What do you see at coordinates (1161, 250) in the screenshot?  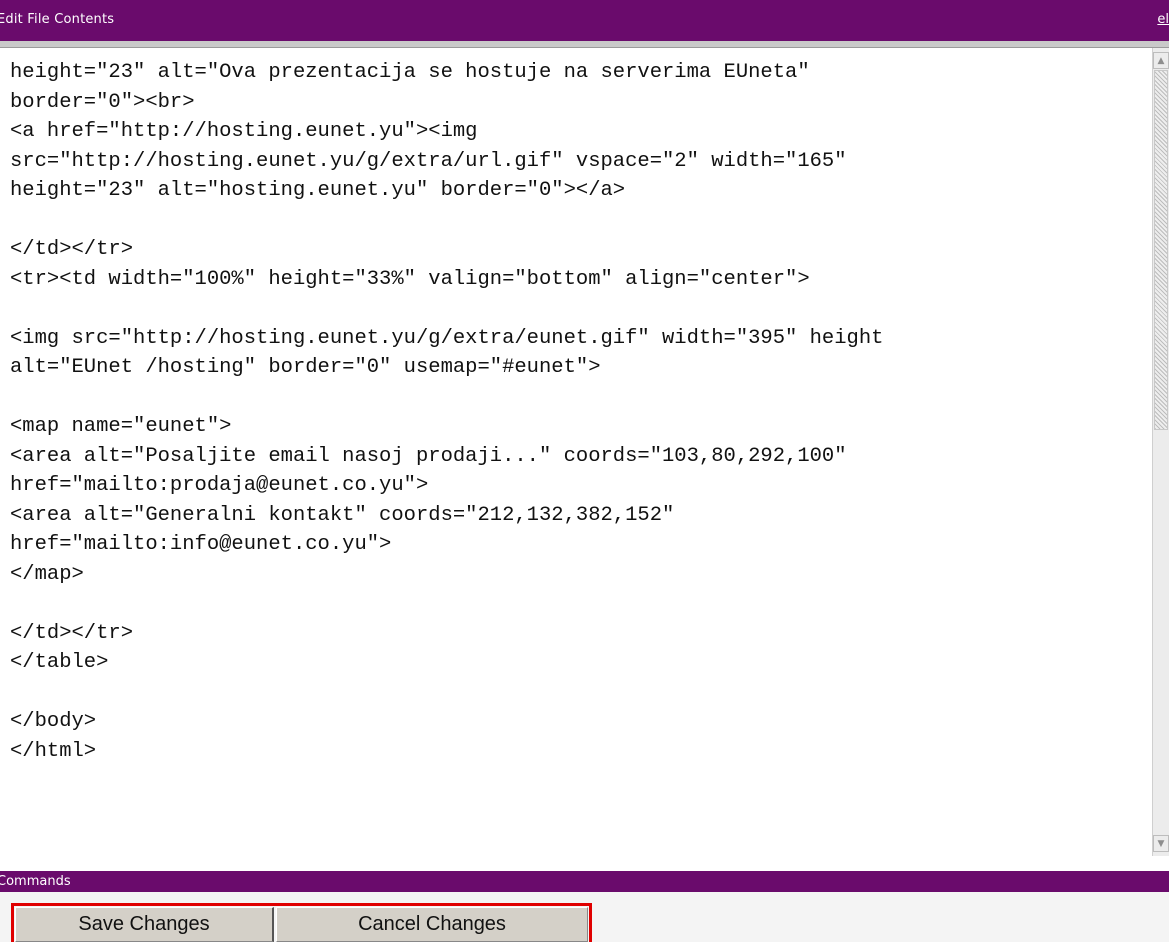 I see `scroll-thumb` at bounding box center [1161, 250].